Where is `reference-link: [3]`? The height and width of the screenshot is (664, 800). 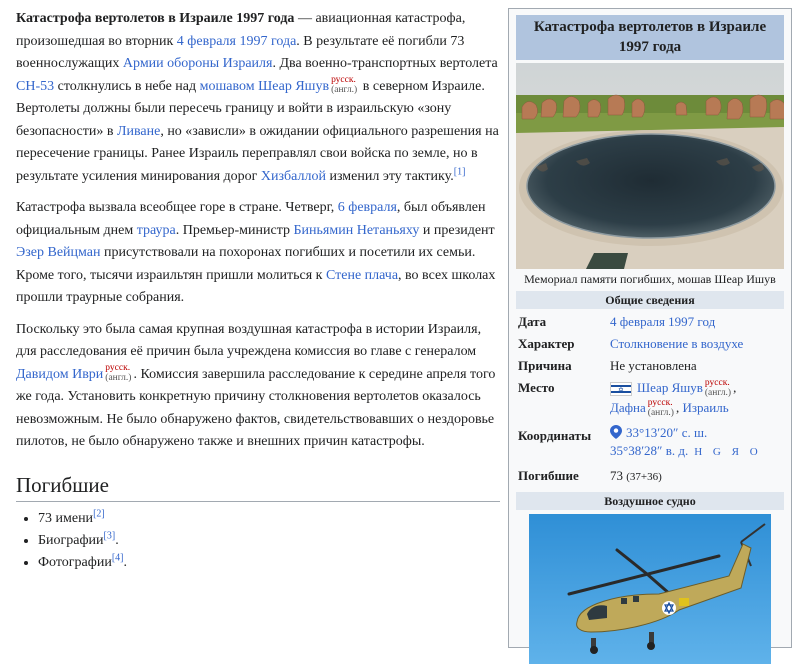
reference-link: [3] is located at coordinates (110, 535).